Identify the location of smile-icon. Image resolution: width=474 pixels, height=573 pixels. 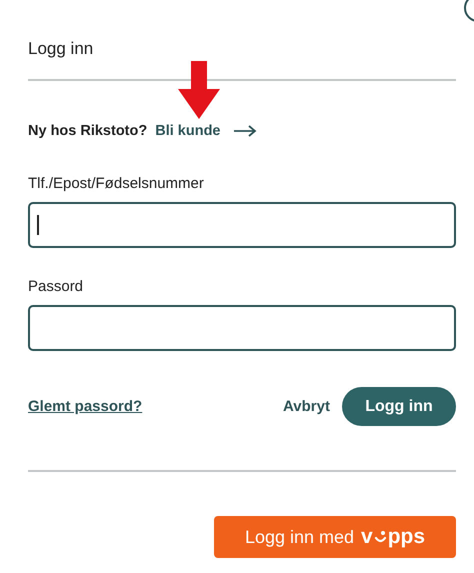
(380, 537).